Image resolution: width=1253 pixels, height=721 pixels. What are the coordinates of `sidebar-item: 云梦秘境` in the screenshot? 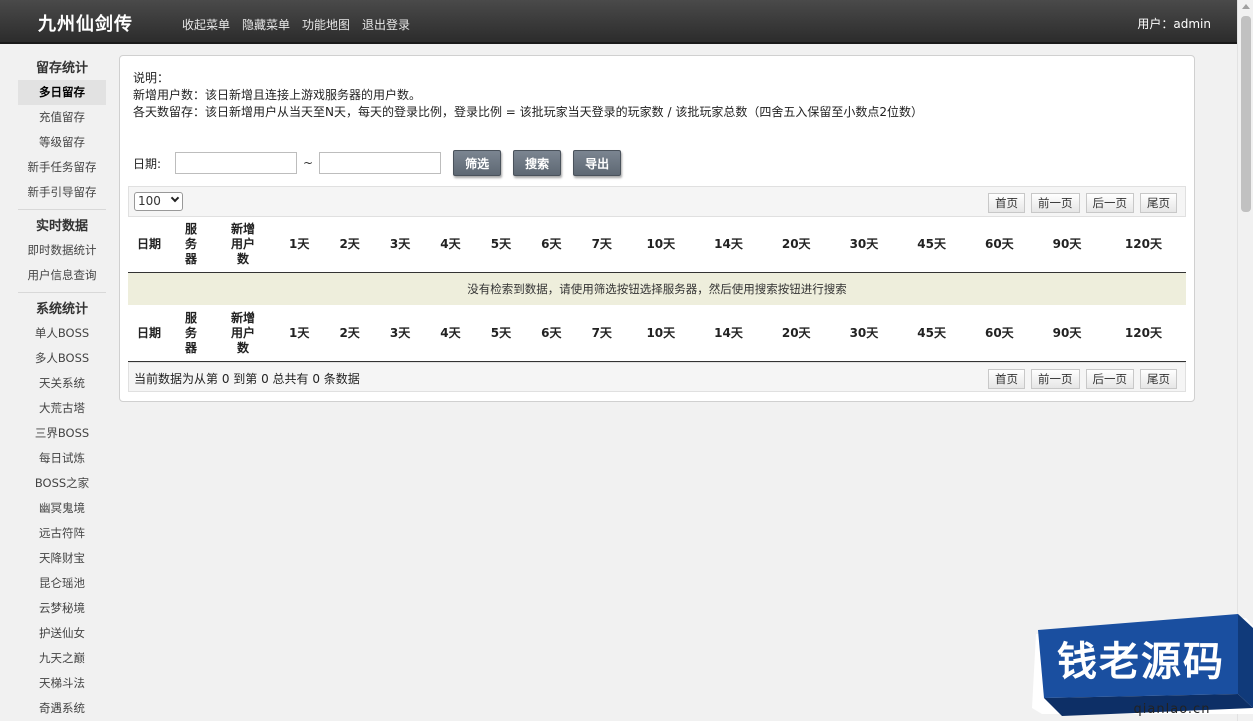 It's located at (62, 608).